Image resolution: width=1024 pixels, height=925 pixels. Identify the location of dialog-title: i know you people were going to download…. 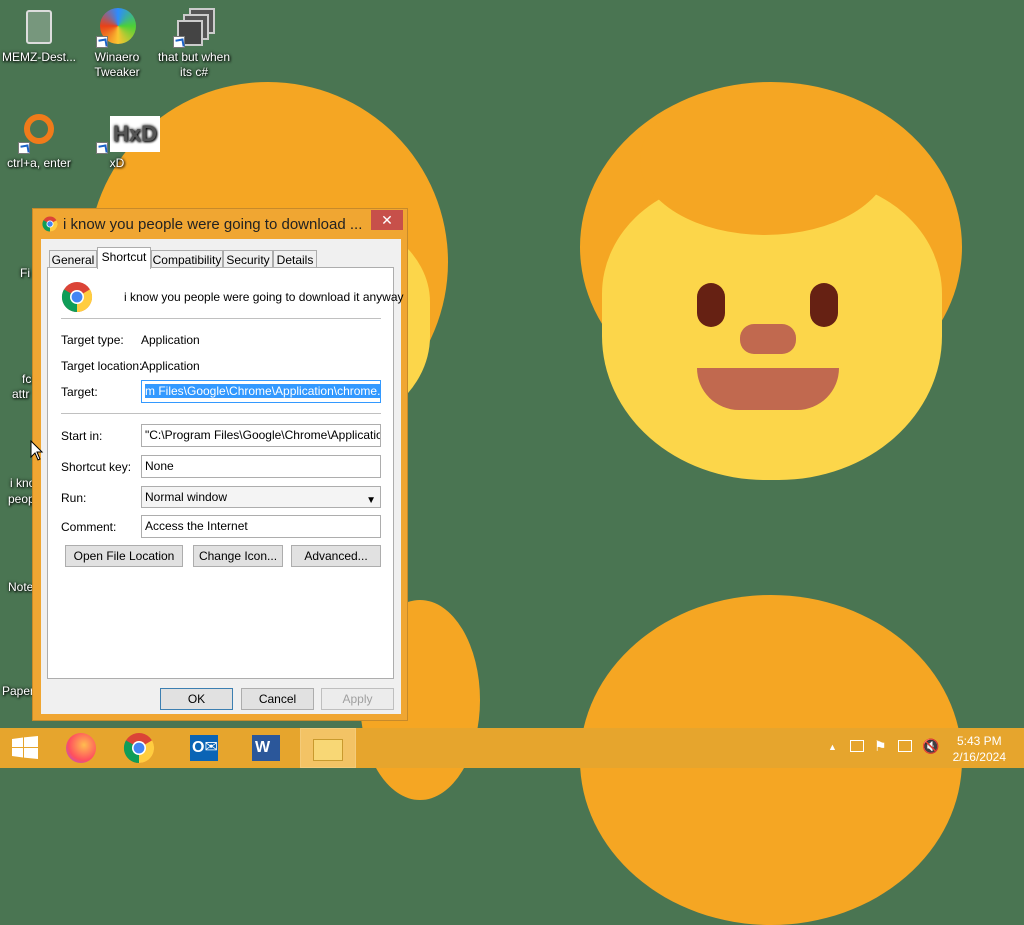
(213, 224).